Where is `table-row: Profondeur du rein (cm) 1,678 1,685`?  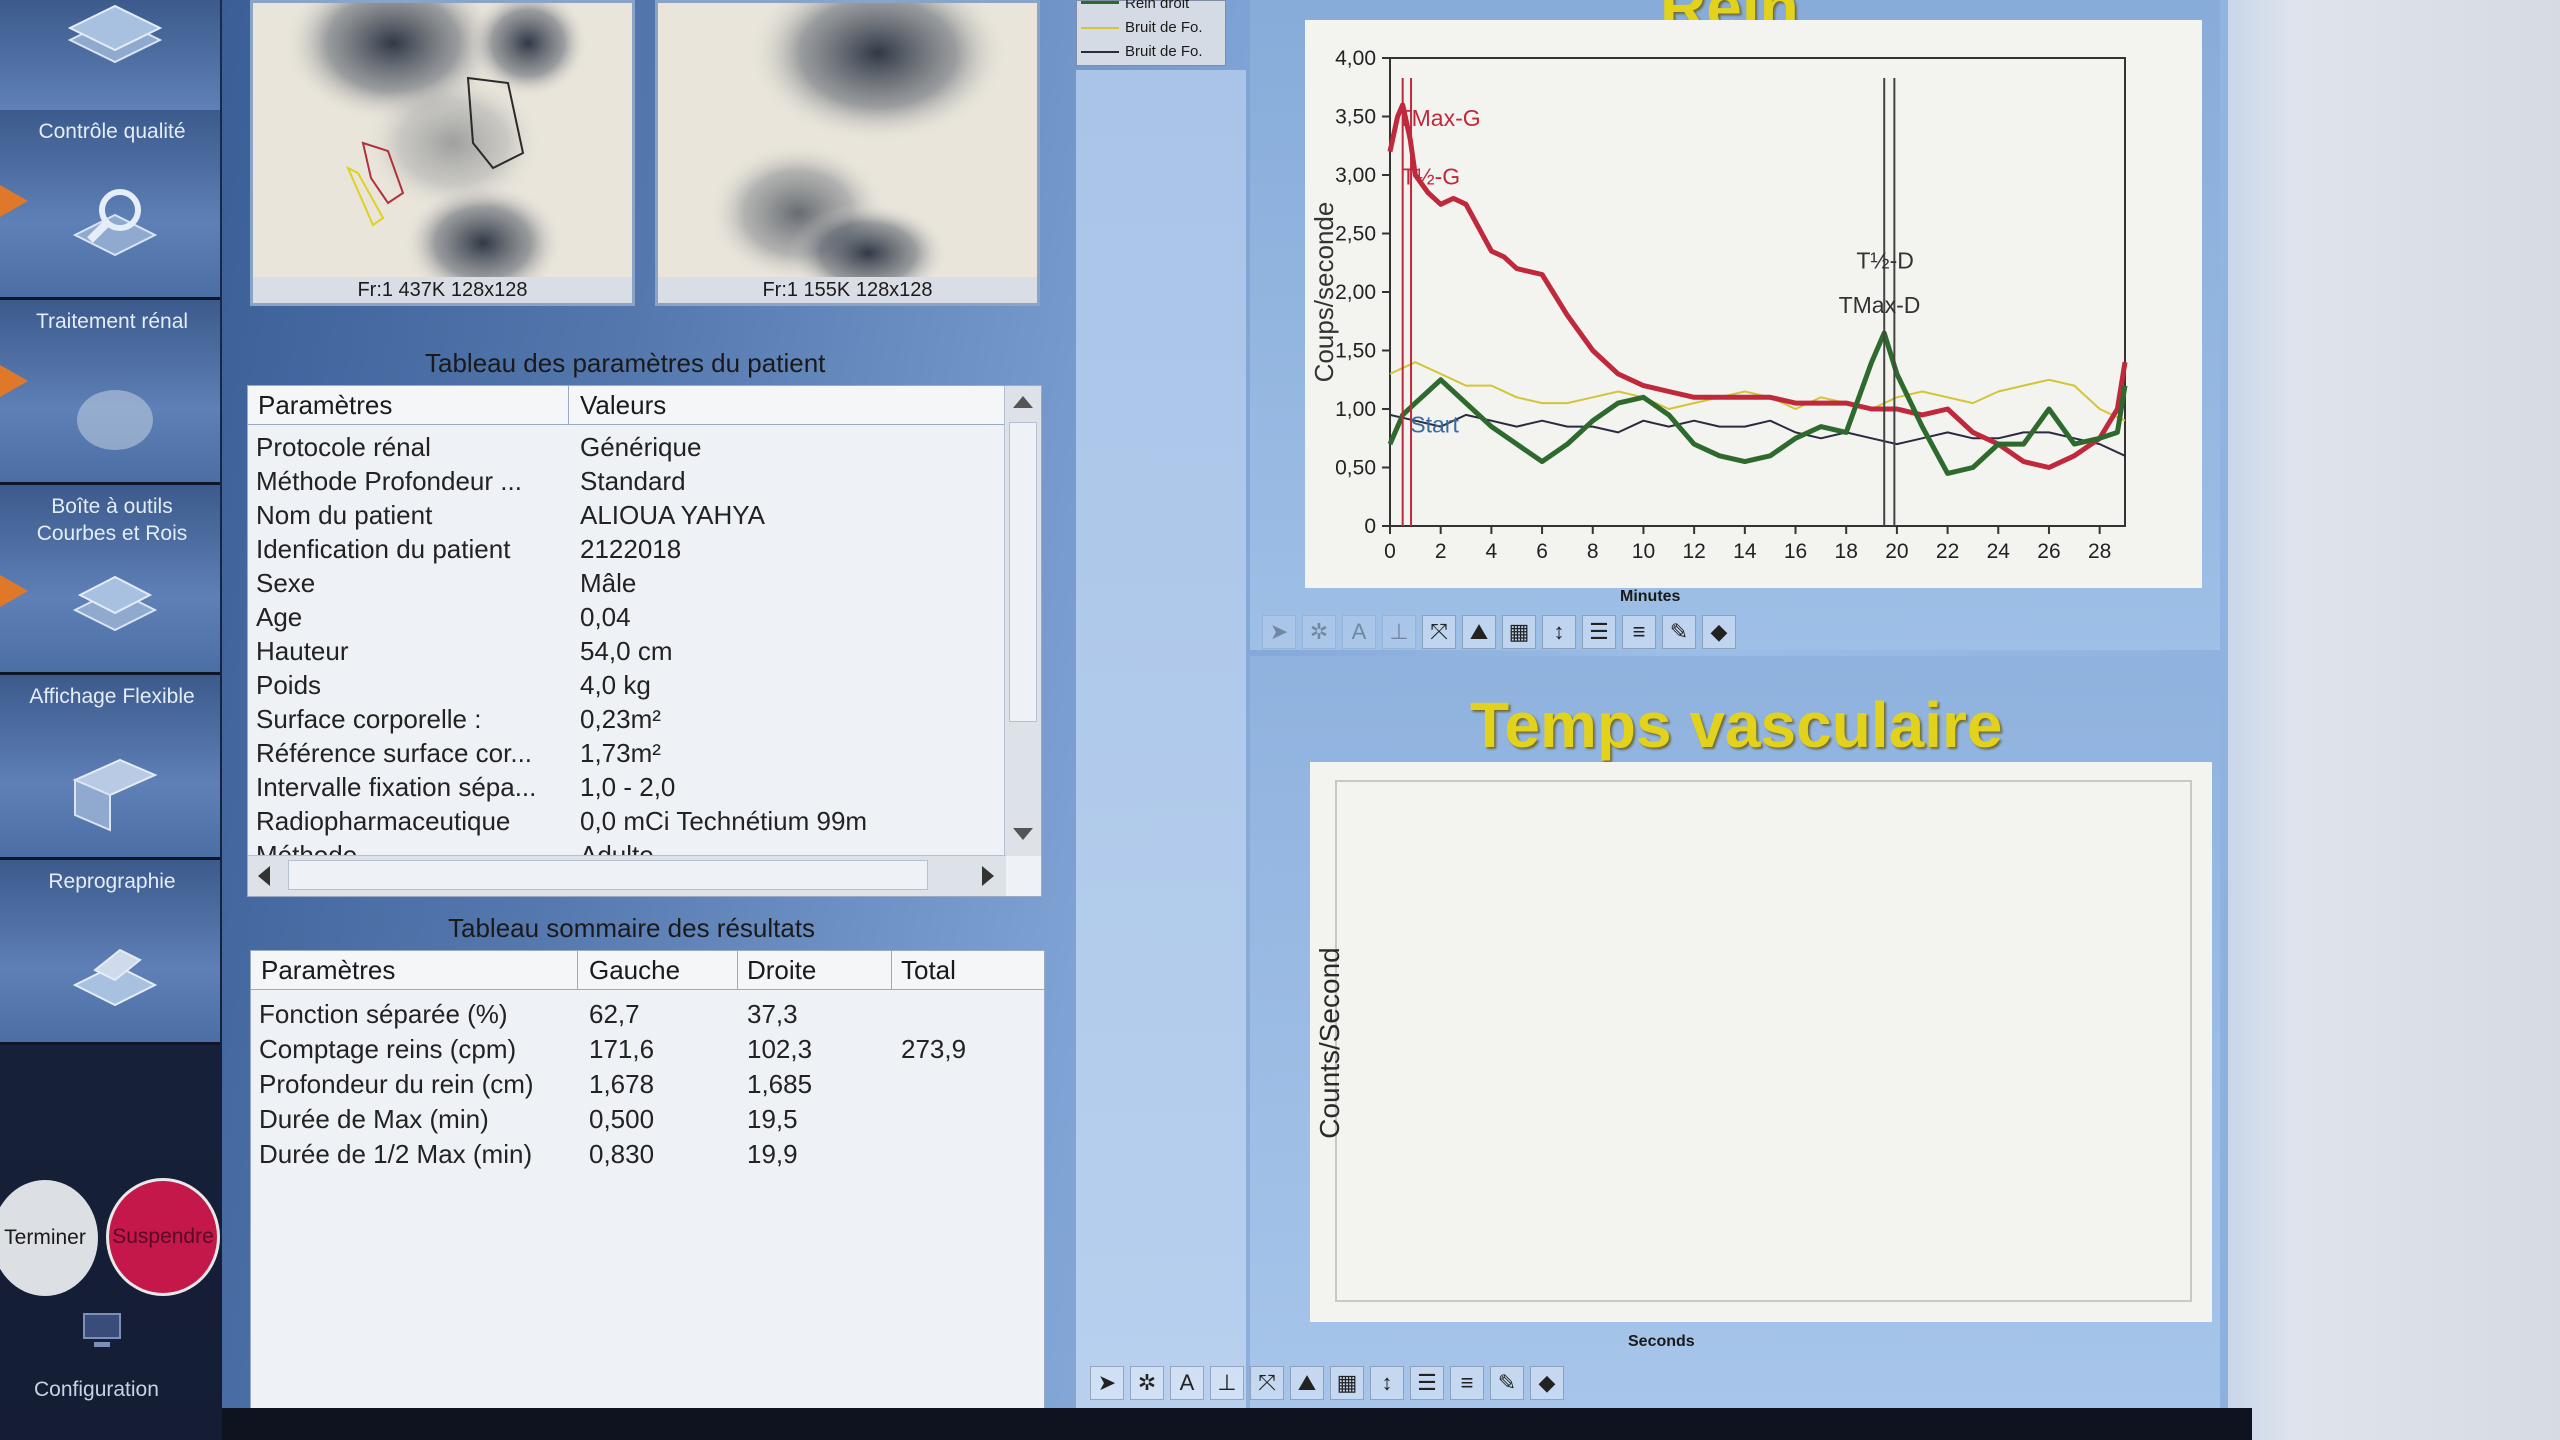
table-row: Profondeur du rein (cm) 1,678 1,685 is located at coordinates (647, 1084).